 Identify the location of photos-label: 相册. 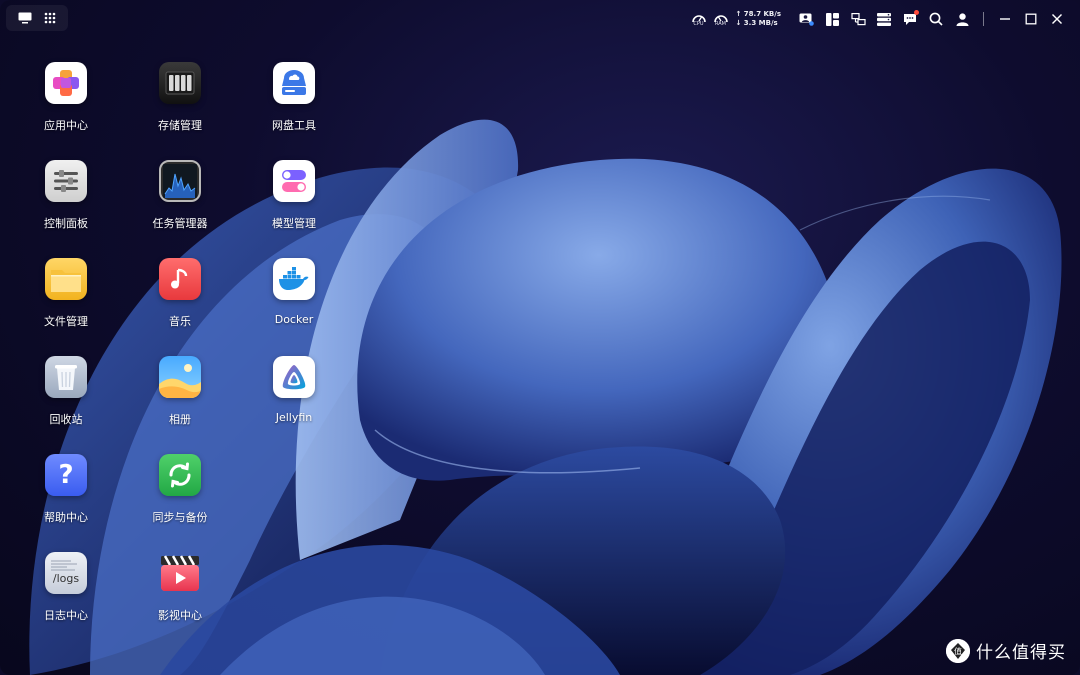
(180, 419).